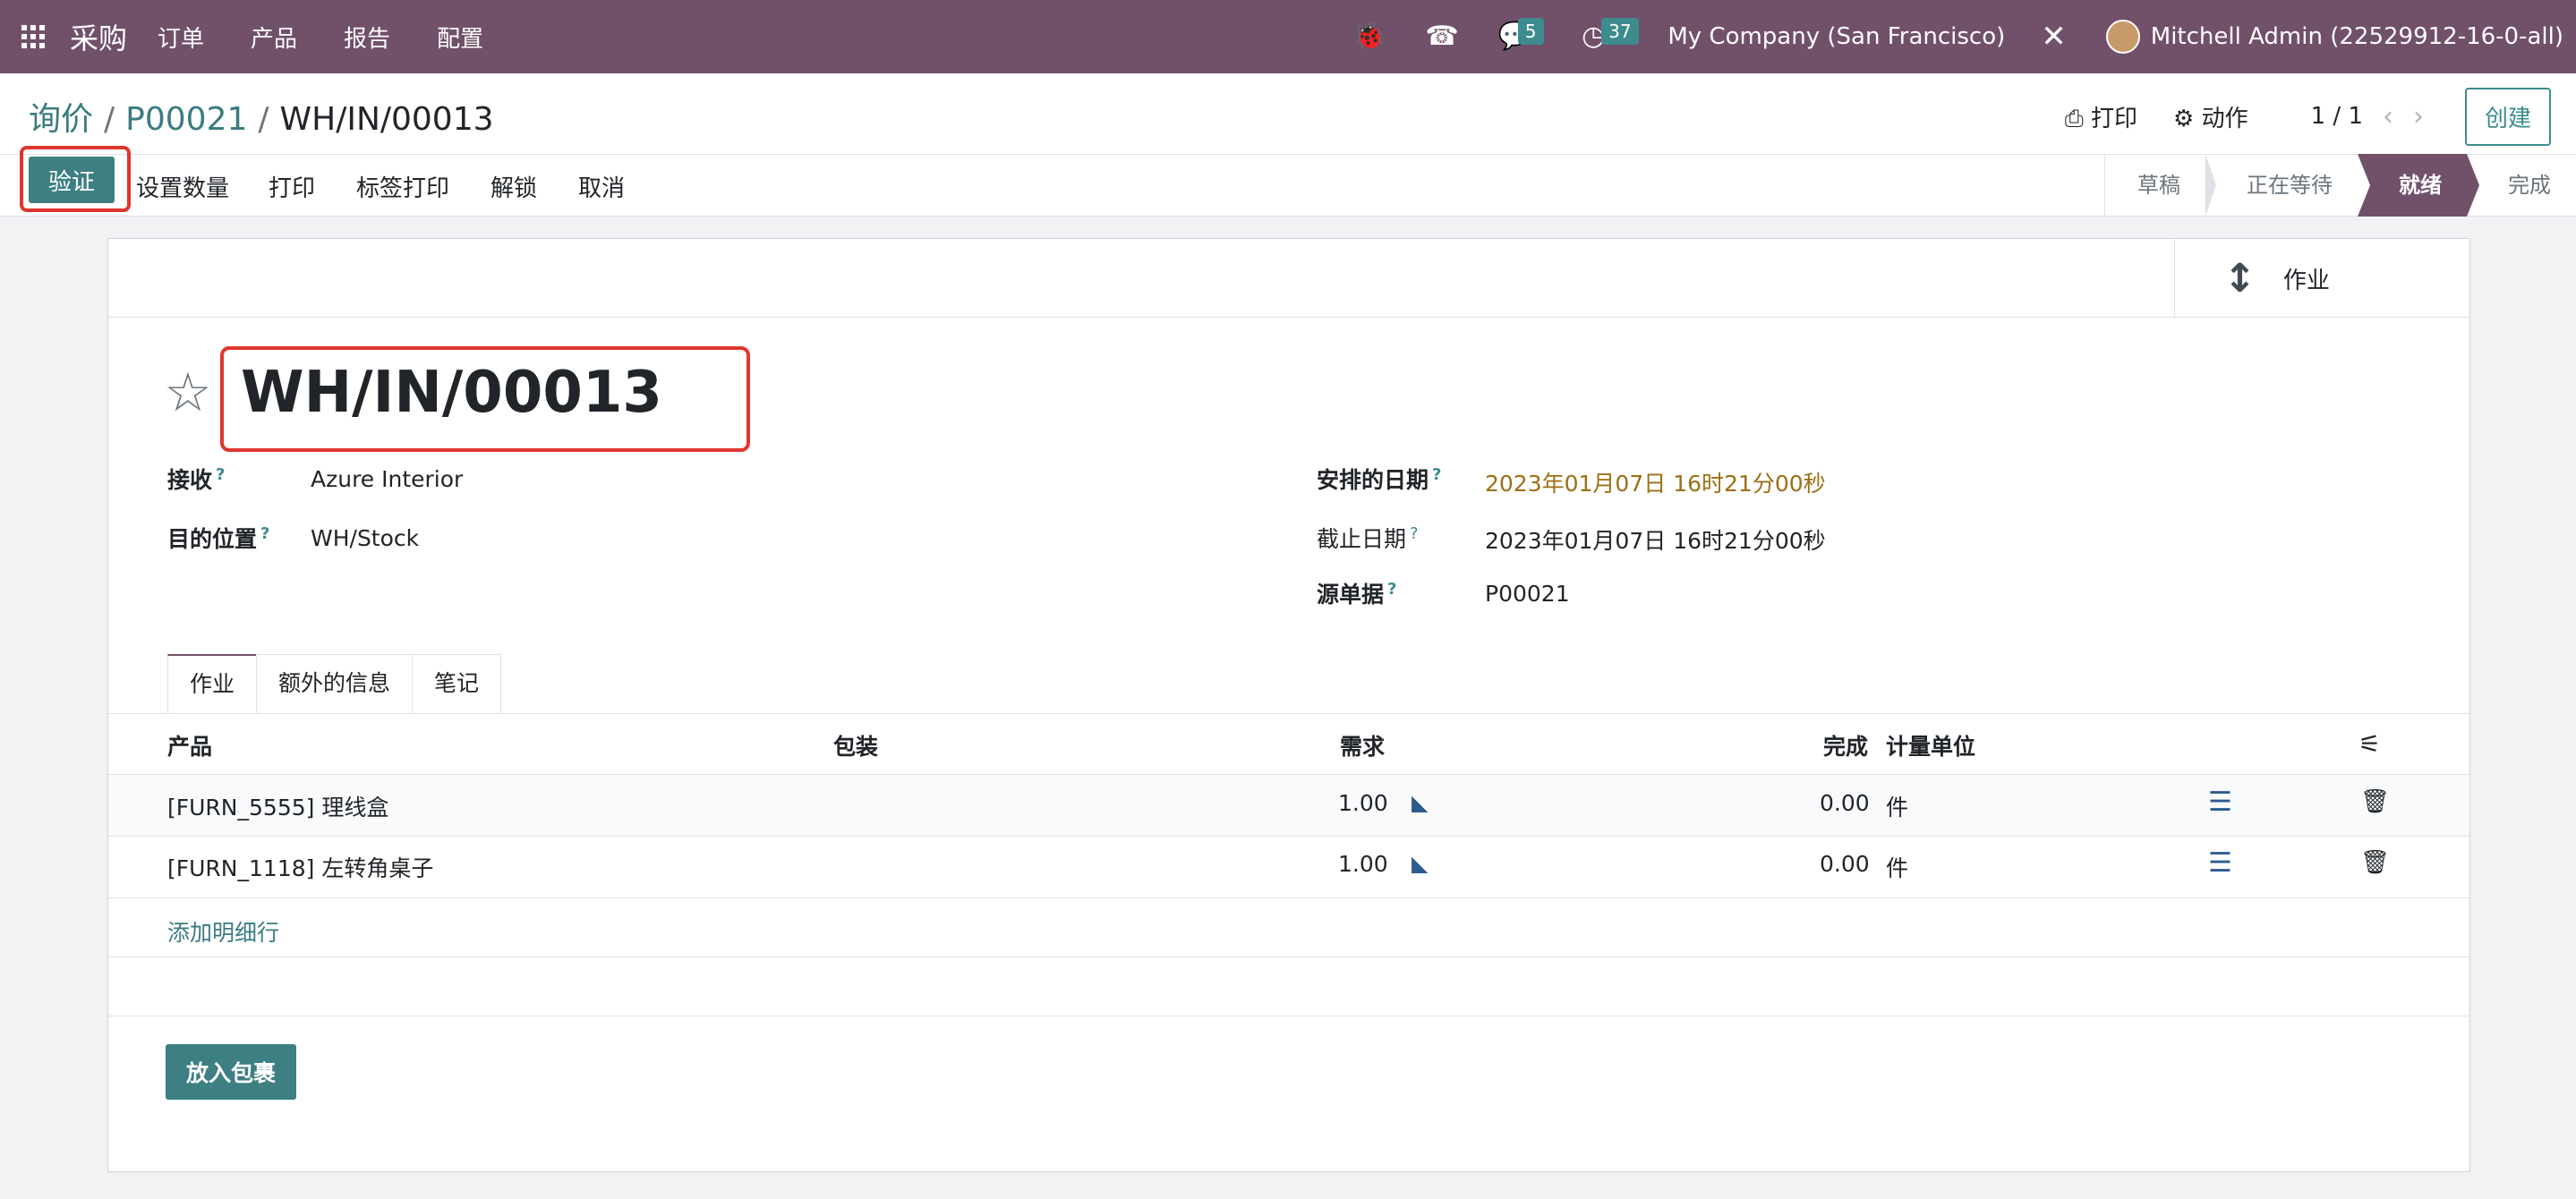 This screenshot has height=1199, width=2576. What do you see at coordinates (1288, 278) in the screenshot?
I see `smart-button-box: ↕ 作业` at bounding box center [1288, 278].